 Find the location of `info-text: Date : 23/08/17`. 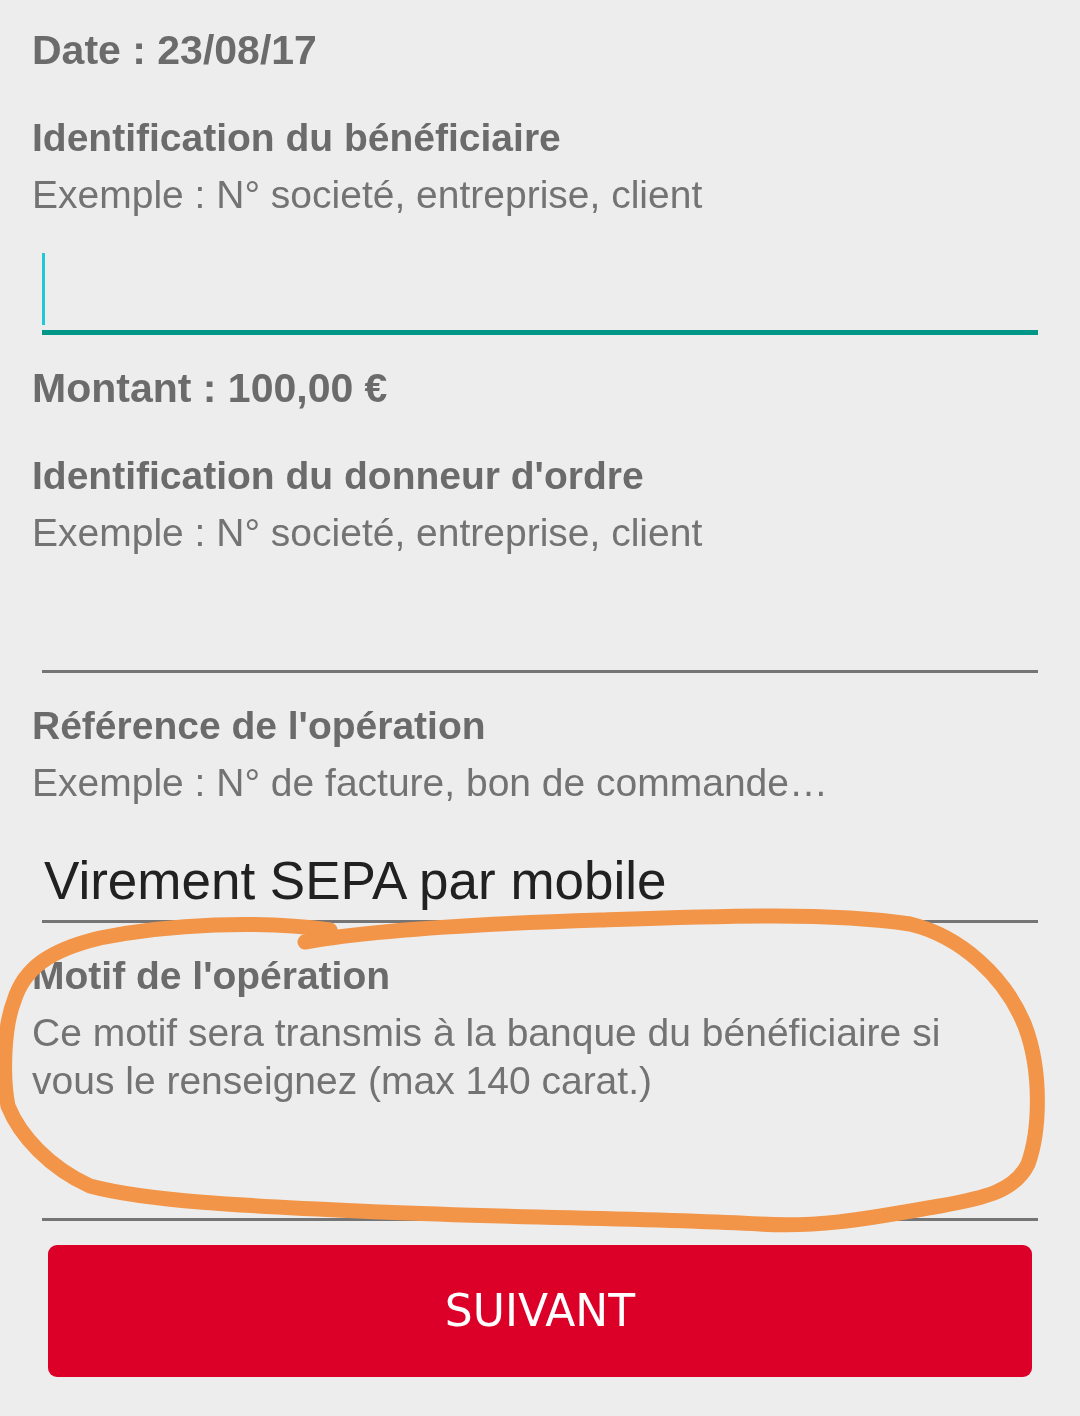

info-text: Date : 23/08/17 is located at coordinates (175, 50).